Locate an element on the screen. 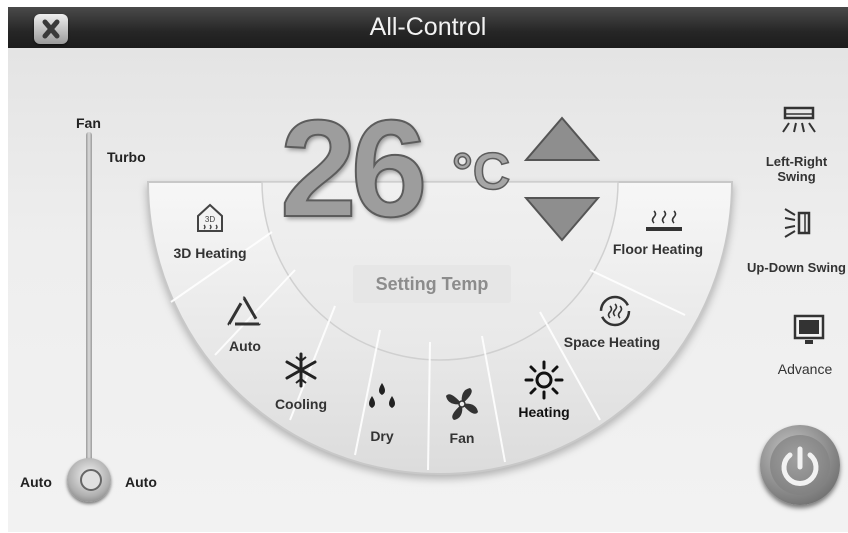  floor-heating-icon is located at coordinates (664, 220).